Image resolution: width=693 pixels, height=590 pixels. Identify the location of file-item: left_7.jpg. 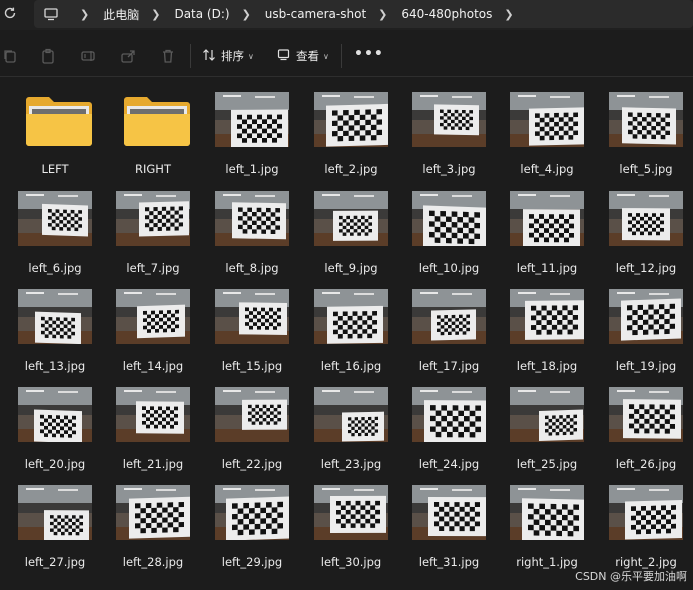
(153, 226).